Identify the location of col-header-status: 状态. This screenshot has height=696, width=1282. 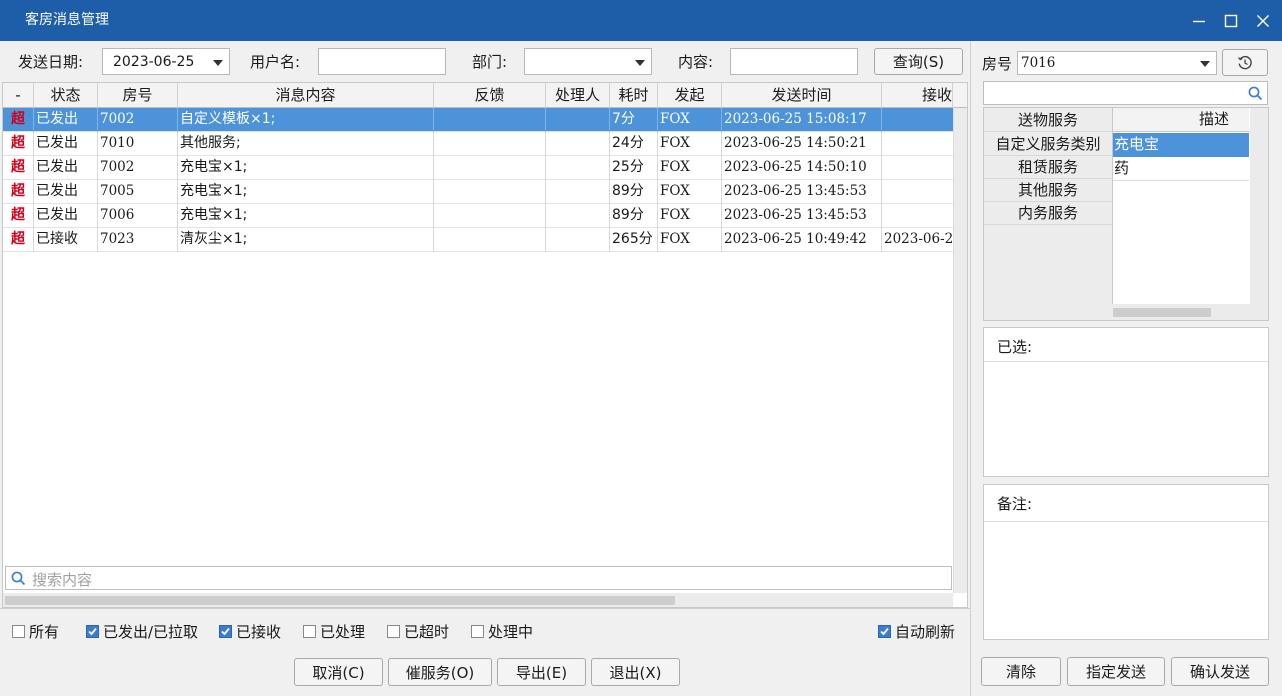
(66, 95).